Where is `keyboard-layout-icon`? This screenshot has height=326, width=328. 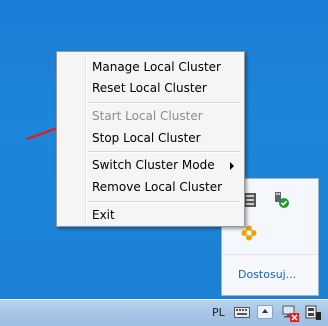
keyboard-layout-icon is located at coordinates (242, 312).